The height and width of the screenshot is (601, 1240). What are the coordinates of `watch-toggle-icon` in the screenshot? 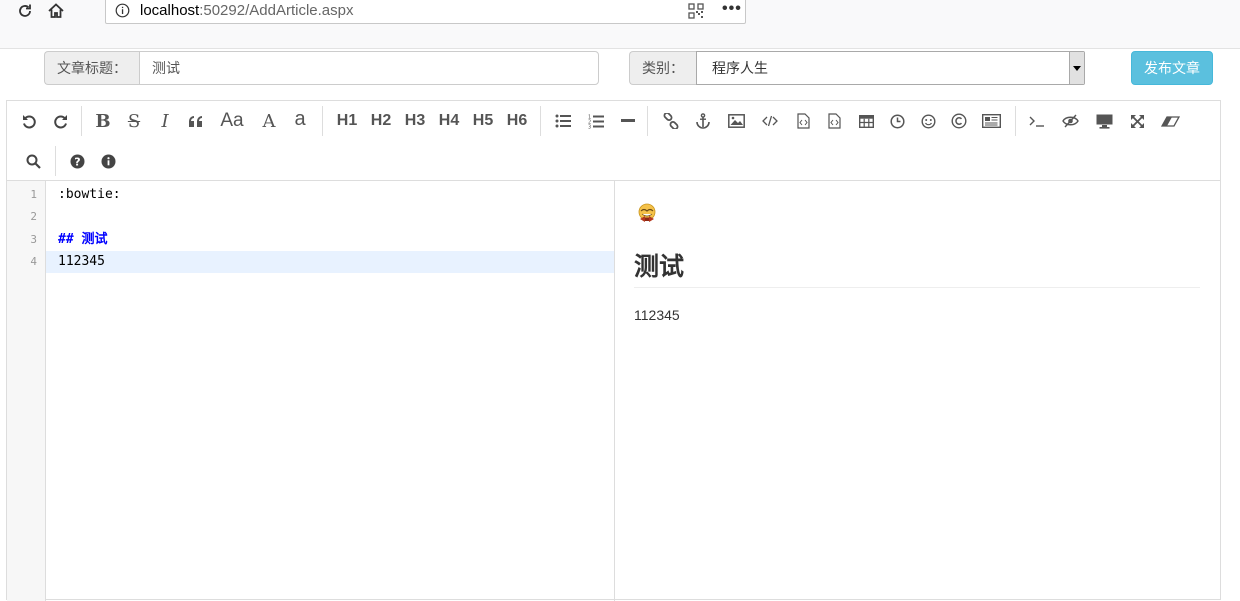 It's located at (1070, 121).